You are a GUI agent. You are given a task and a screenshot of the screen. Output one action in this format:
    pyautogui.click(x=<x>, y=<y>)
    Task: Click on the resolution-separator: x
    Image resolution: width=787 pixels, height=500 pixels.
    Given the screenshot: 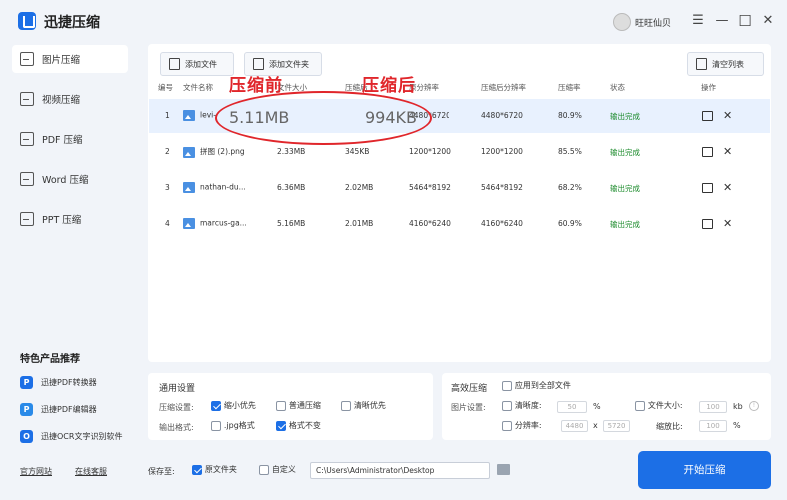 What is the action you would take?
    pyautogui.click(x=595, y=425)
    